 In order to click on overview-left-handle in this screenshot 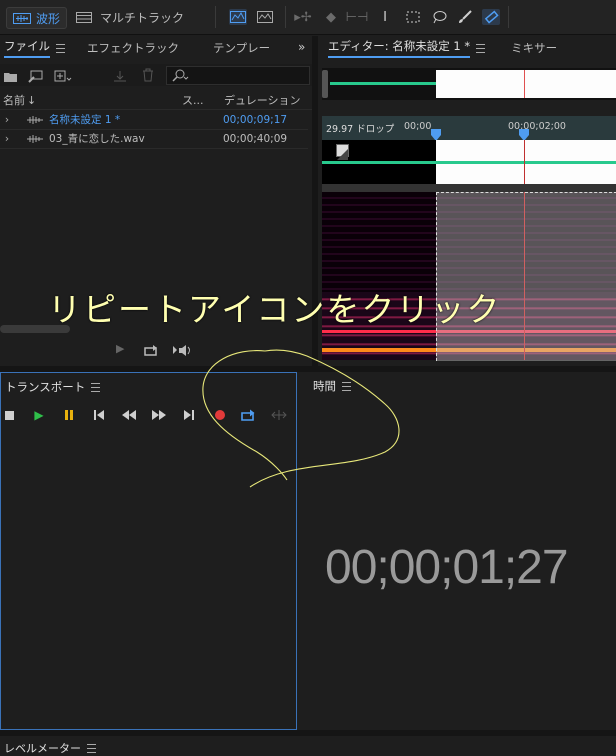, I will do `click(325, 84)`.